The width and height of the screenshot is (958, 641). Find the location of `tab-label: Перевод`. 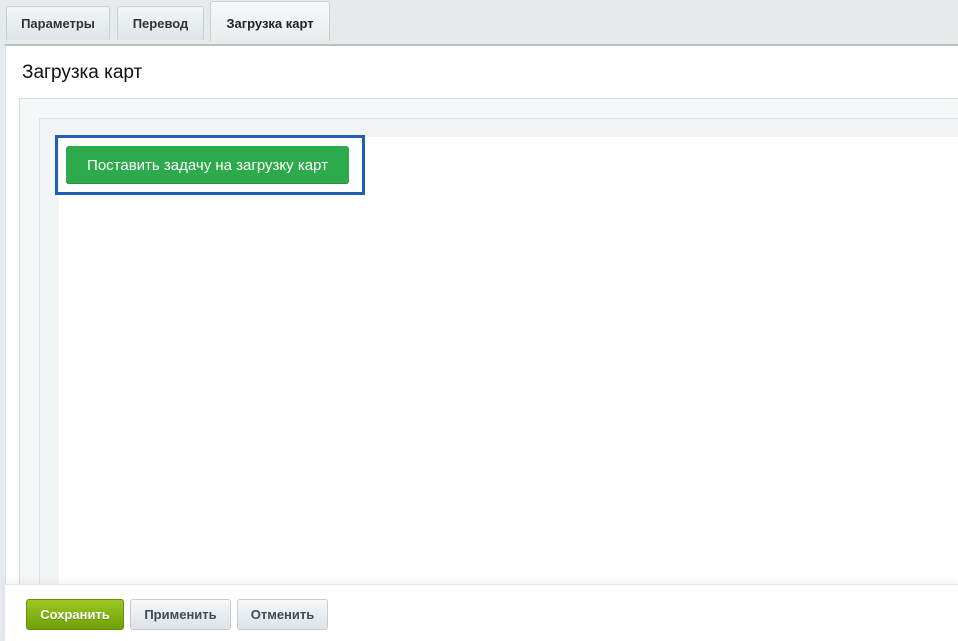

tab-label: Перевод is located at coordinates (160, 23).